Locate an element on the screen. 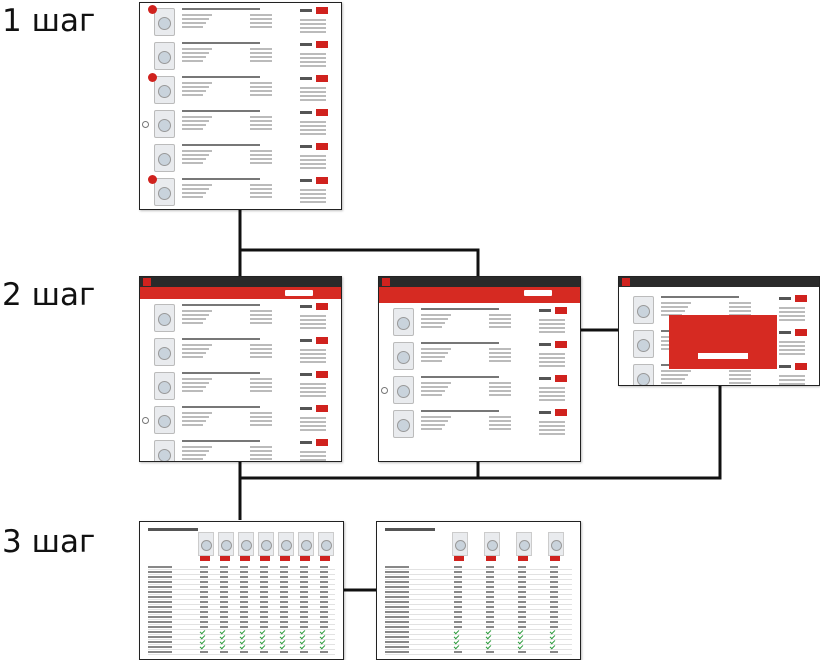 The width and height of the screenshot is (820, 660). product-title is located at coordinates (221, 145).